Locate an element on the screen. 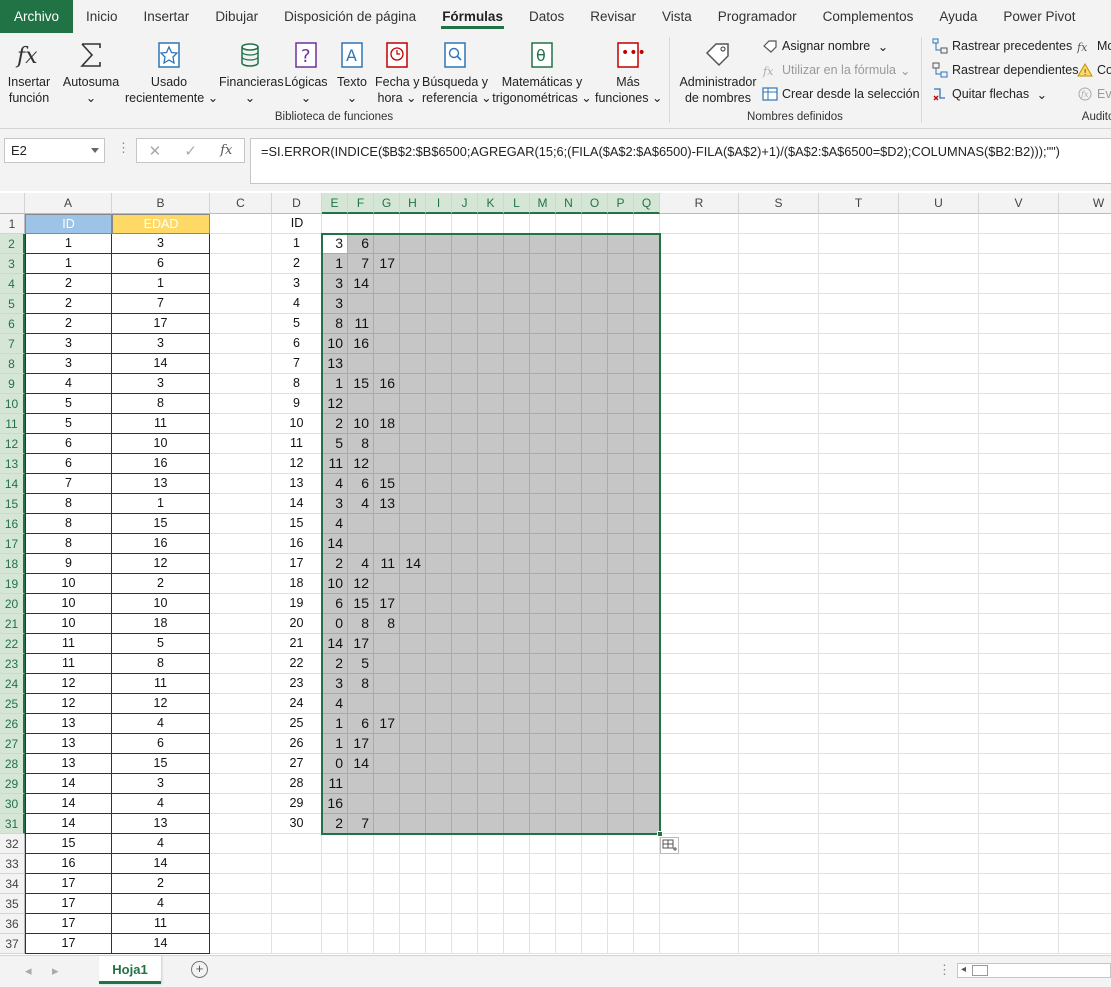  add-sheet-icon: + is located at coordinates (199, 969).